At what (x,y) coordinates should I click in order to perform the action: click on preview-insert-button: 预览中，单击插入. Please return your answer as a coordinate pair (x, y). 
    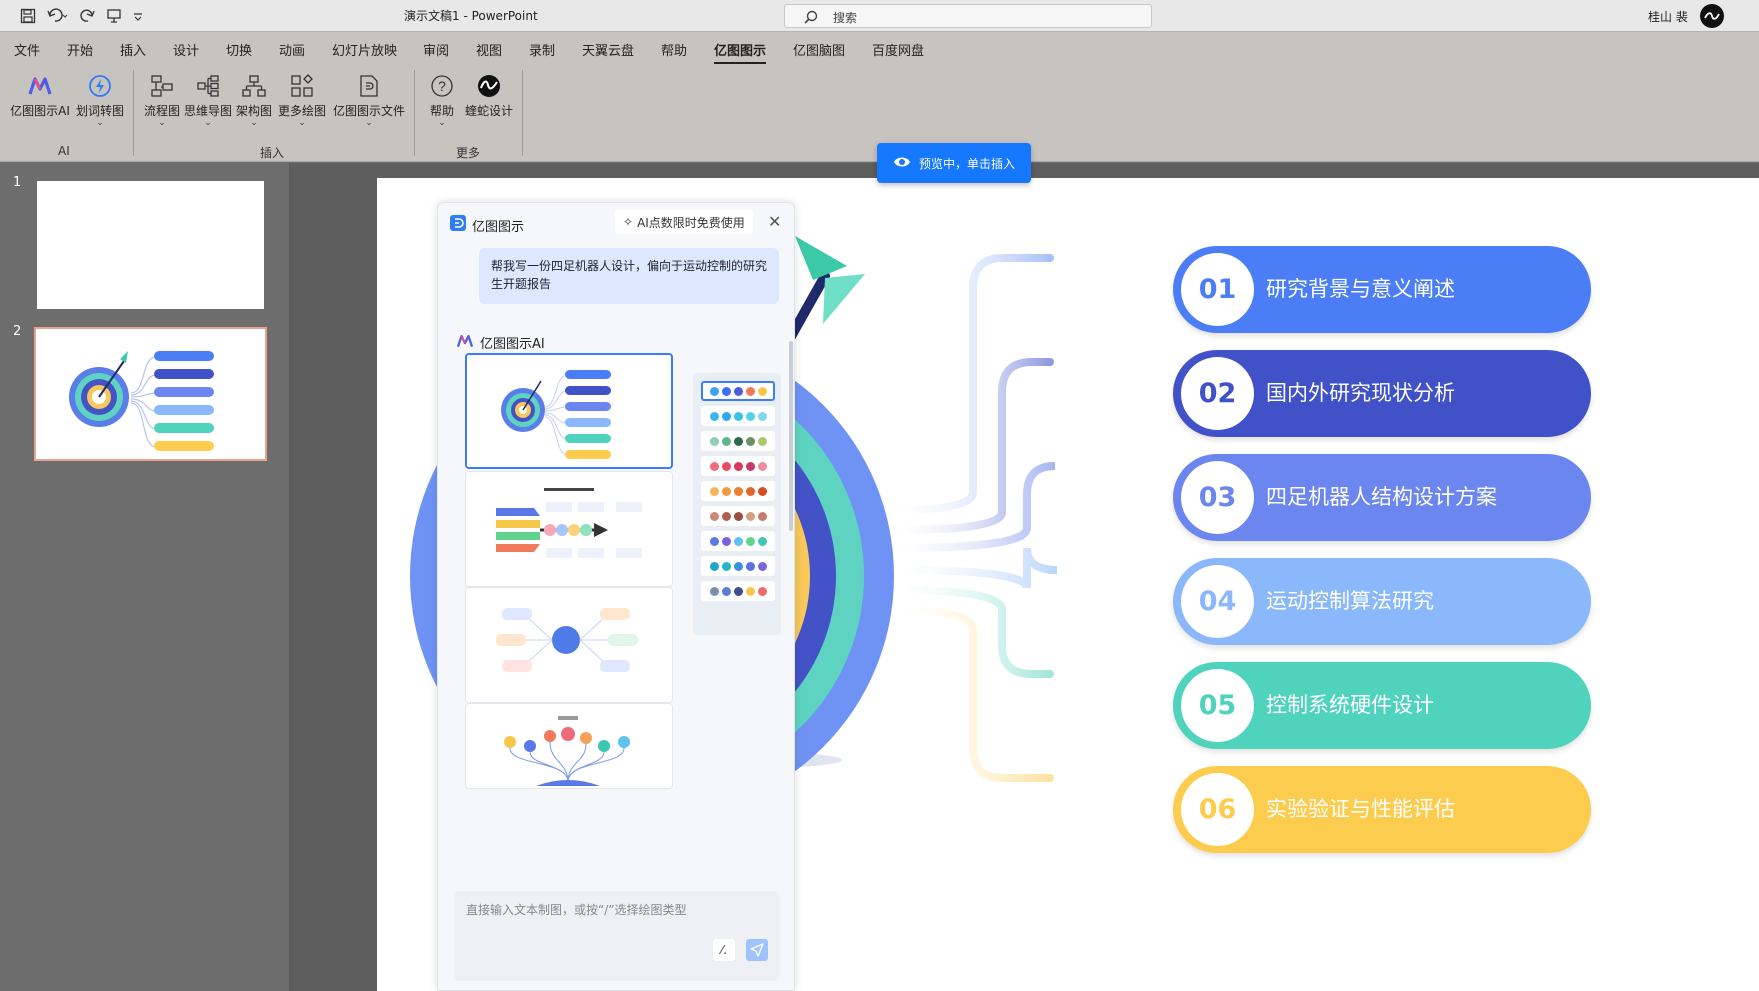
    Looking at the image, I should click on (954, 163).